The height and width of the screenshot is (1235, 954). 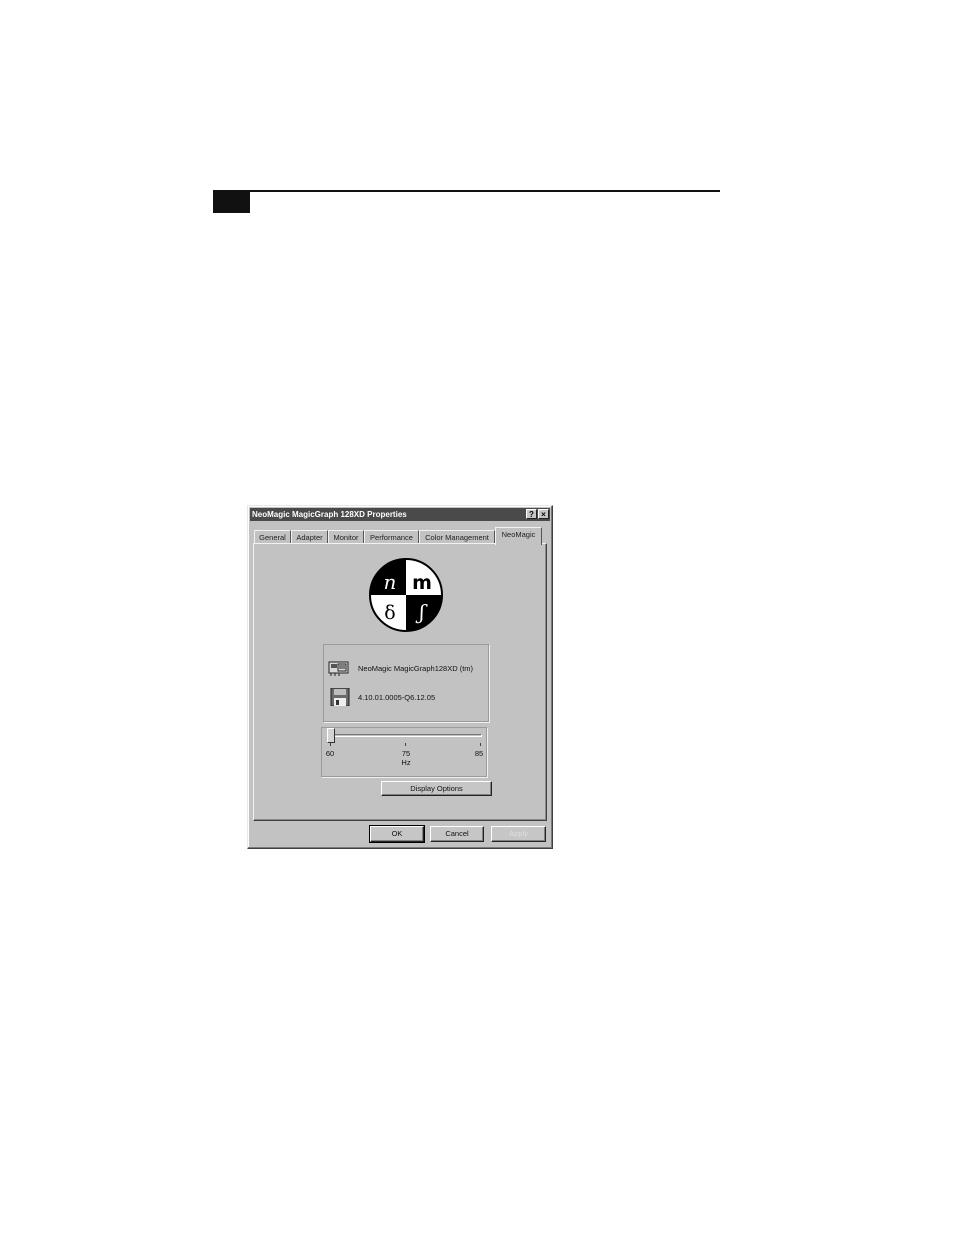 I want to click on tab-adapter: Adapter, so click(x=309, y=537).